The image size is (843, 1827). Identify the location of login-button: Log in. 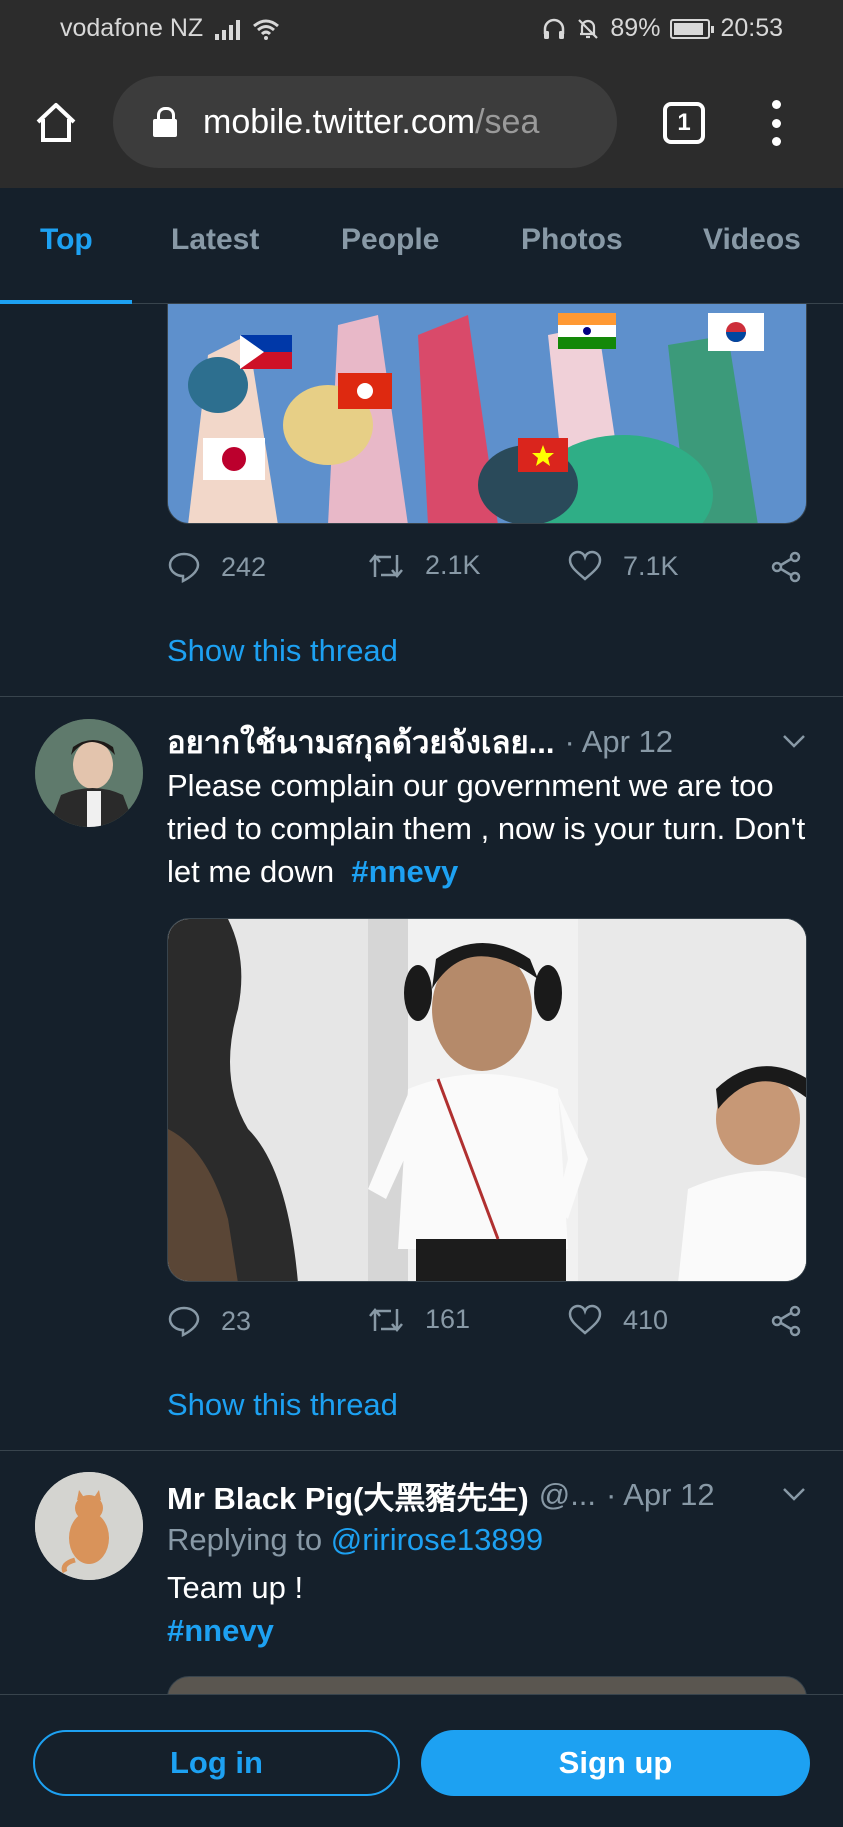
(216, 1763).